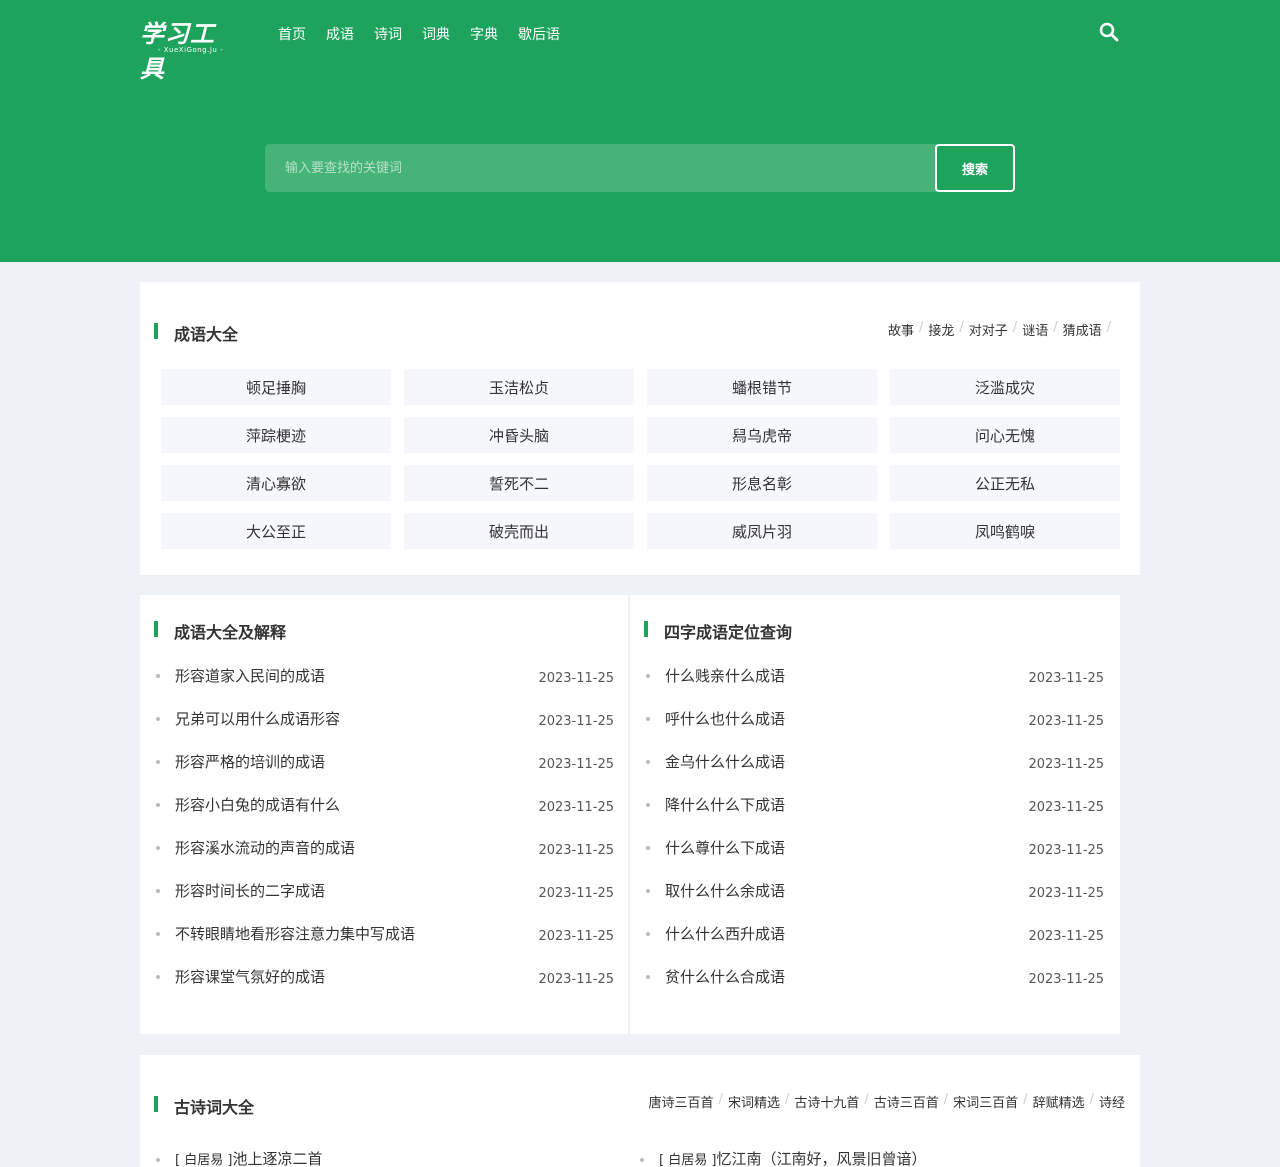 Image resolution: width=1280 pixels, height=1167 pixels. What do you see at coordinates (1082, 329) in the screenshot?
I see `idioms-link-guess: 猜成语` at bounding box center [1082, 329].